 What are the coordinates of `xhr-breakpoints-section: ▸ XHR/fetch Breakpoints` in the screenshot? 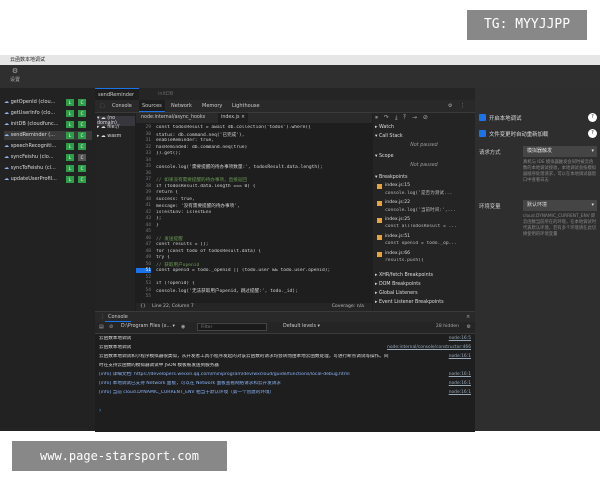 It's located at (424, 276).